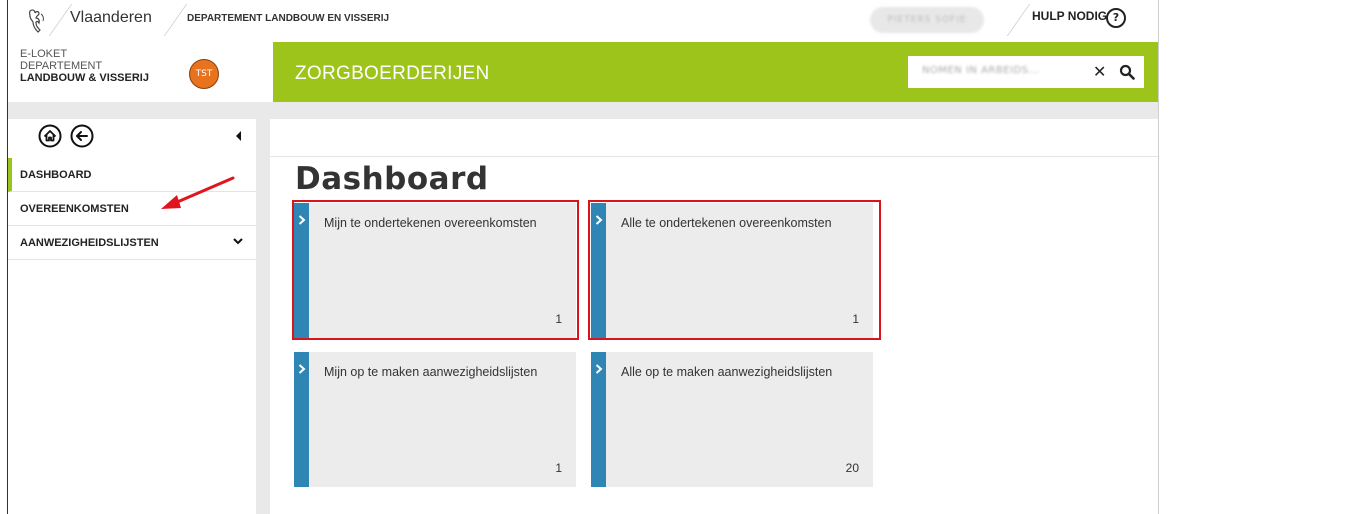  I want to click on help-icon: ?, so click(1116, 18).